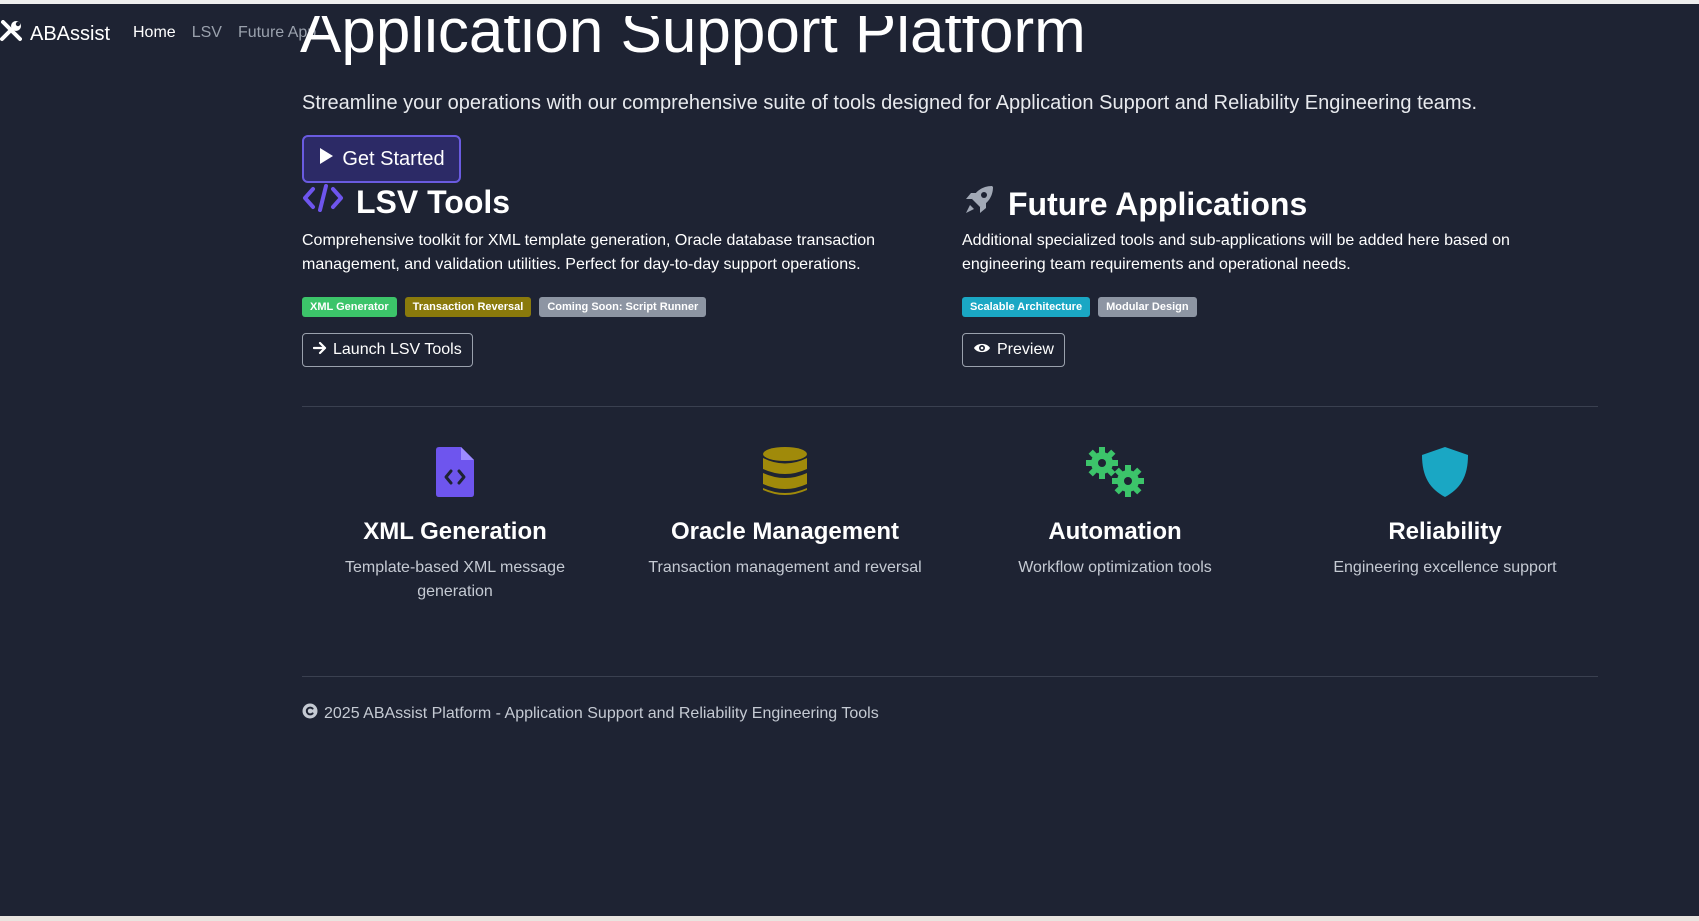 This screenshot has height=921, width=1699. I want to click on badge-modular-design: Modular Design, so click(1147, 307).